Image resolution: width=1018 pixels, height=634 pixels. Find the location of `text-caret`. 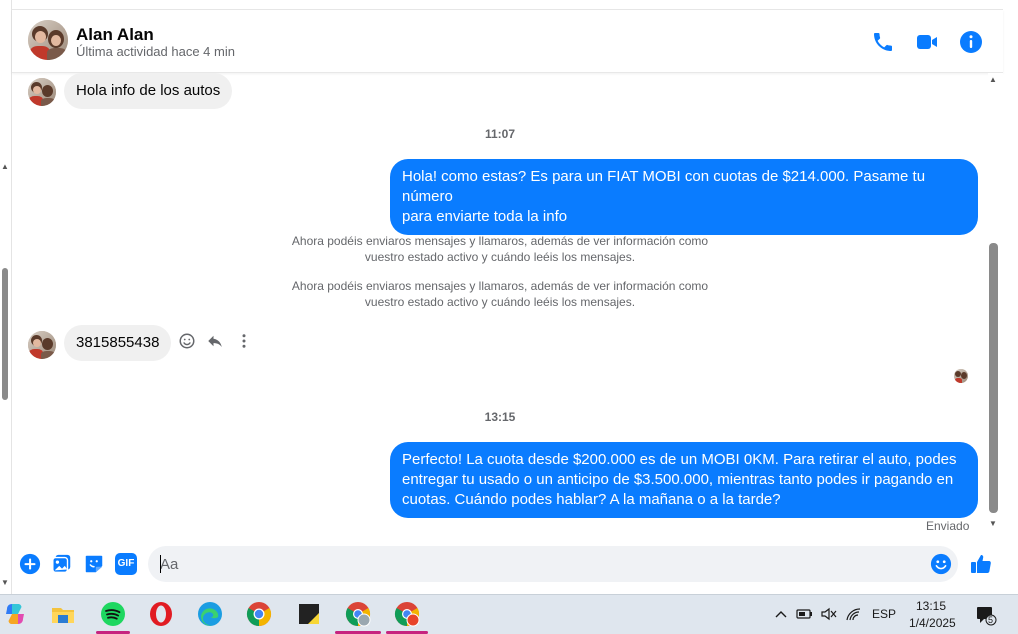

text-caret is located at coordinates (160, 564).